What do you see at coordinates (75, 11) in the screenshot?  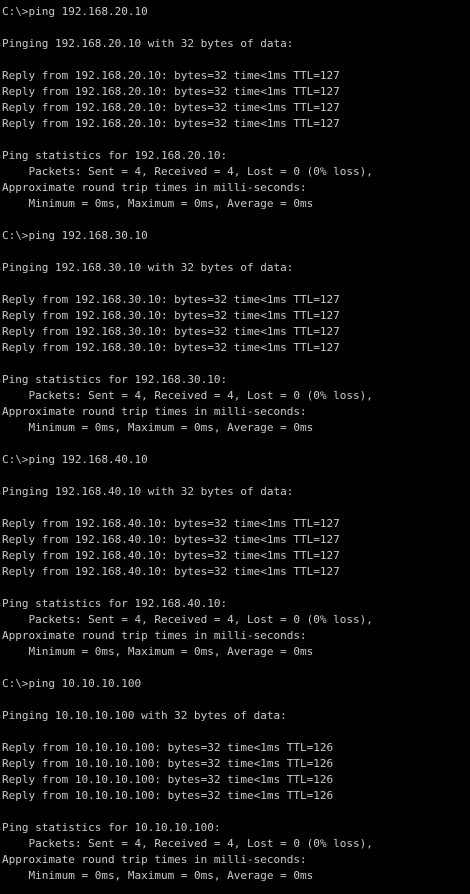 I see `console-line: C:\>ping 192.168.20.10` at bounding box center [75, 11].